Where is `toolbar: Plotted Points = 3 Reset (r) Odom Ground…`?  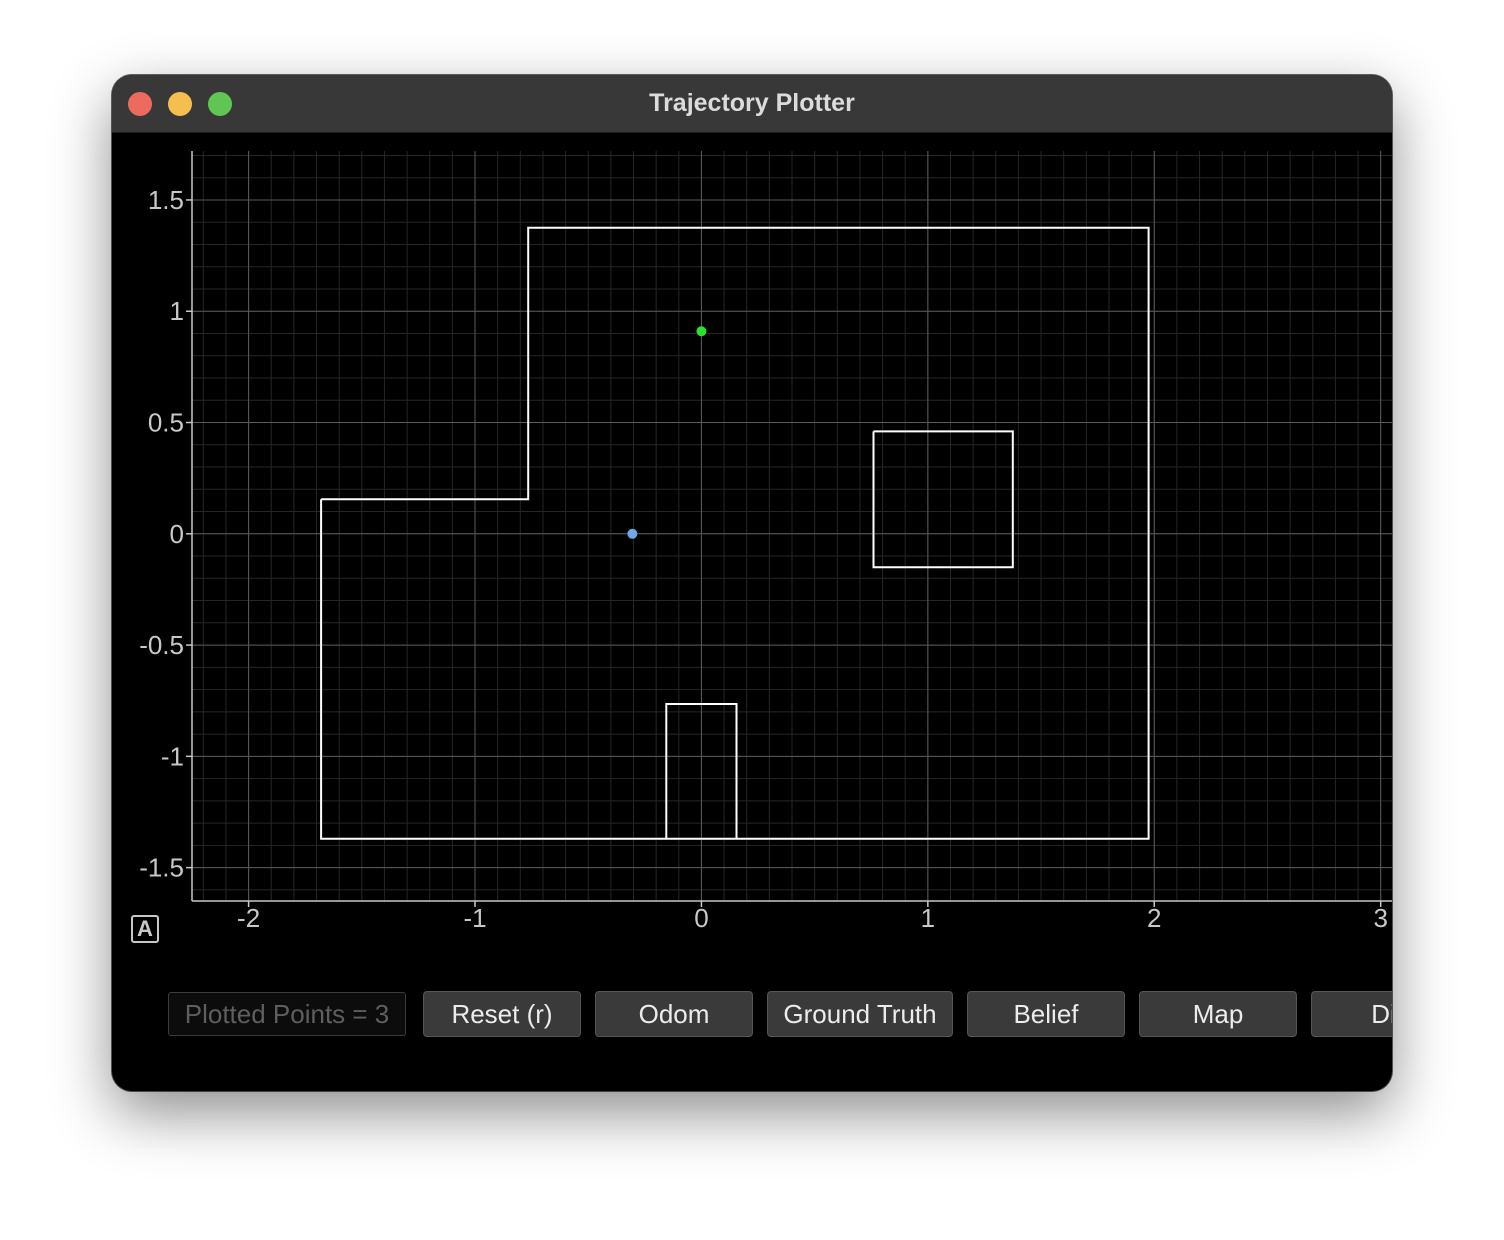 toolbar: Plotted Points = 3 Reset (r) Odom Ground… is located at coordinates (752, 1015).